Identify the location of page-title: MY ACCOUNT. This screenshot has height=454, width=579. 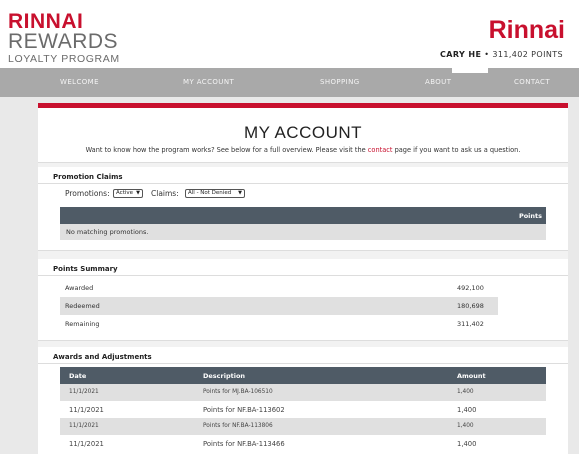
(303, 132).